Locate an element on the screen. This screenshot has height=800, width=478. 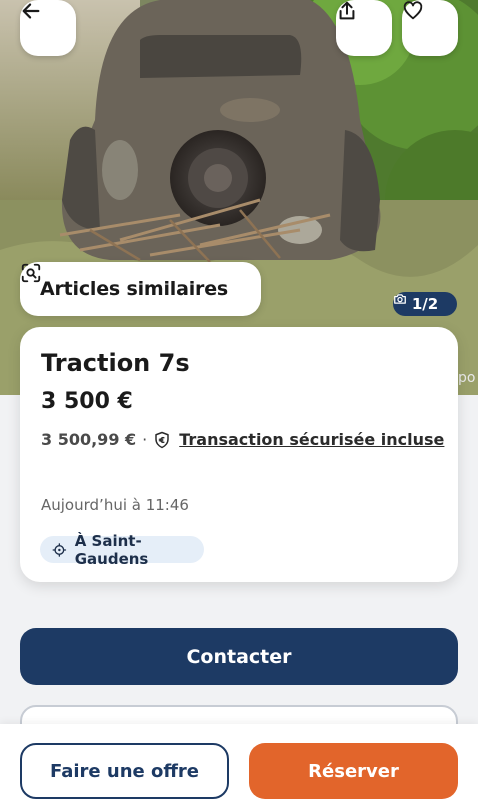
photo-counter-badge: 1/2 is located at coordinates (425, 304).